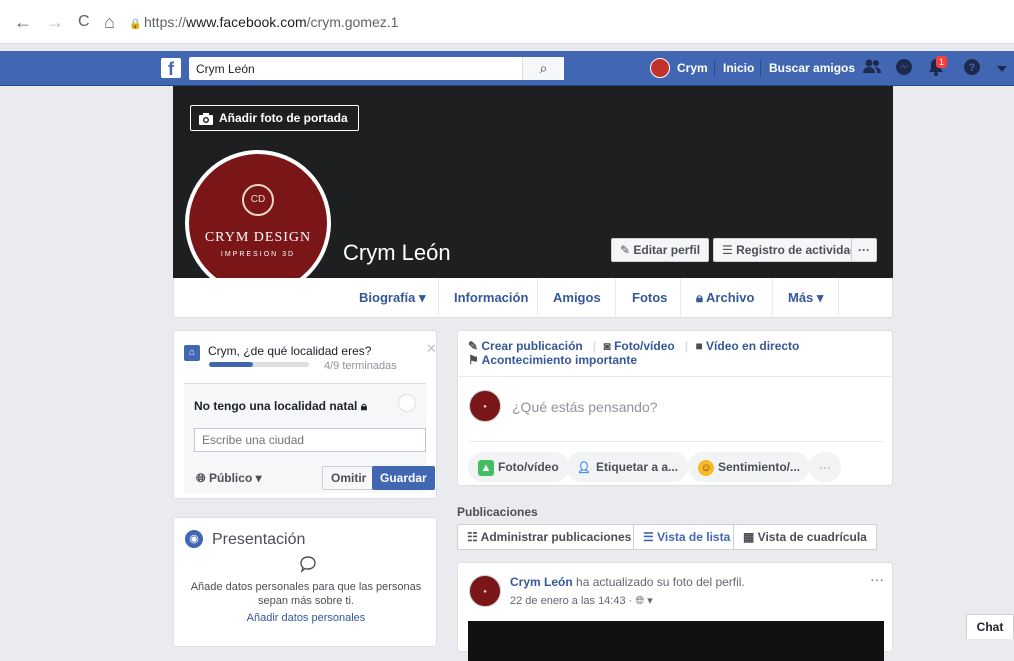 Image resolution: width=1014 pixels, height=661 pixels. Describe the element at coordinates (701, 346) in the screenshot. I see `video-camera-icon: ■` at that location.